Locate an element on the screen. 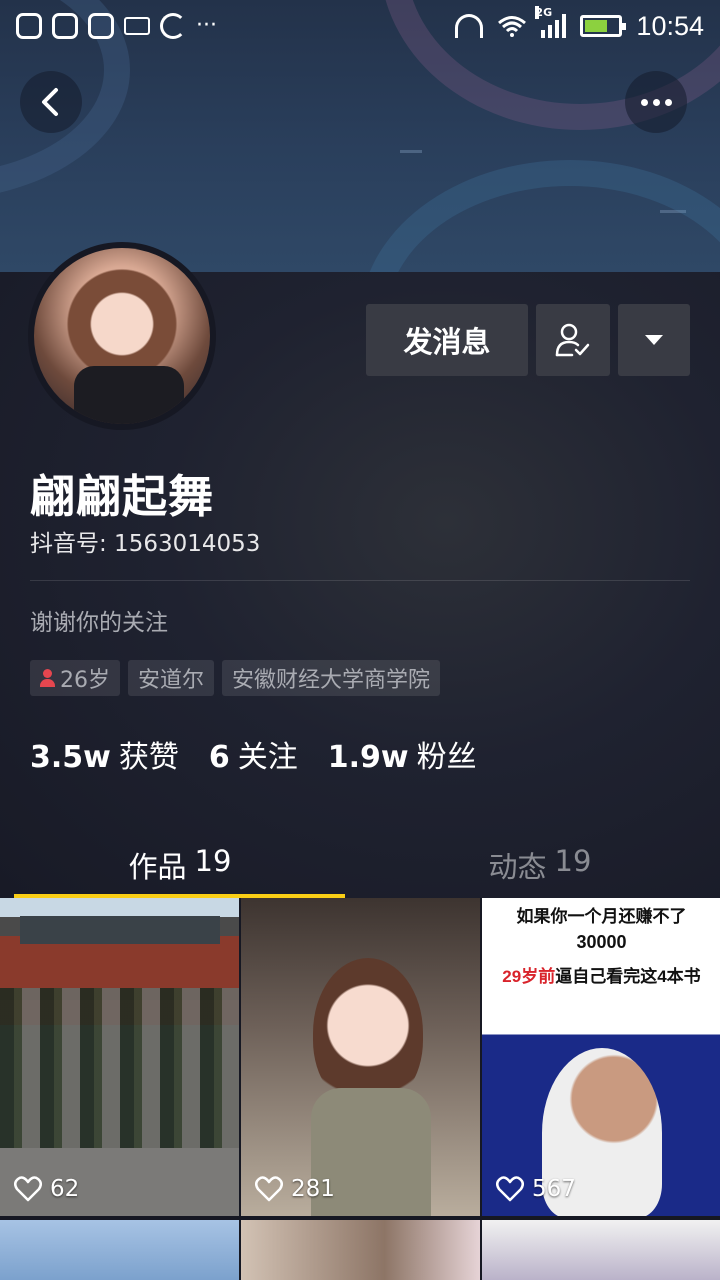 This screenshot has height=1280, width=720. likes-label: 获赞 is located at coordinates (148, 757).